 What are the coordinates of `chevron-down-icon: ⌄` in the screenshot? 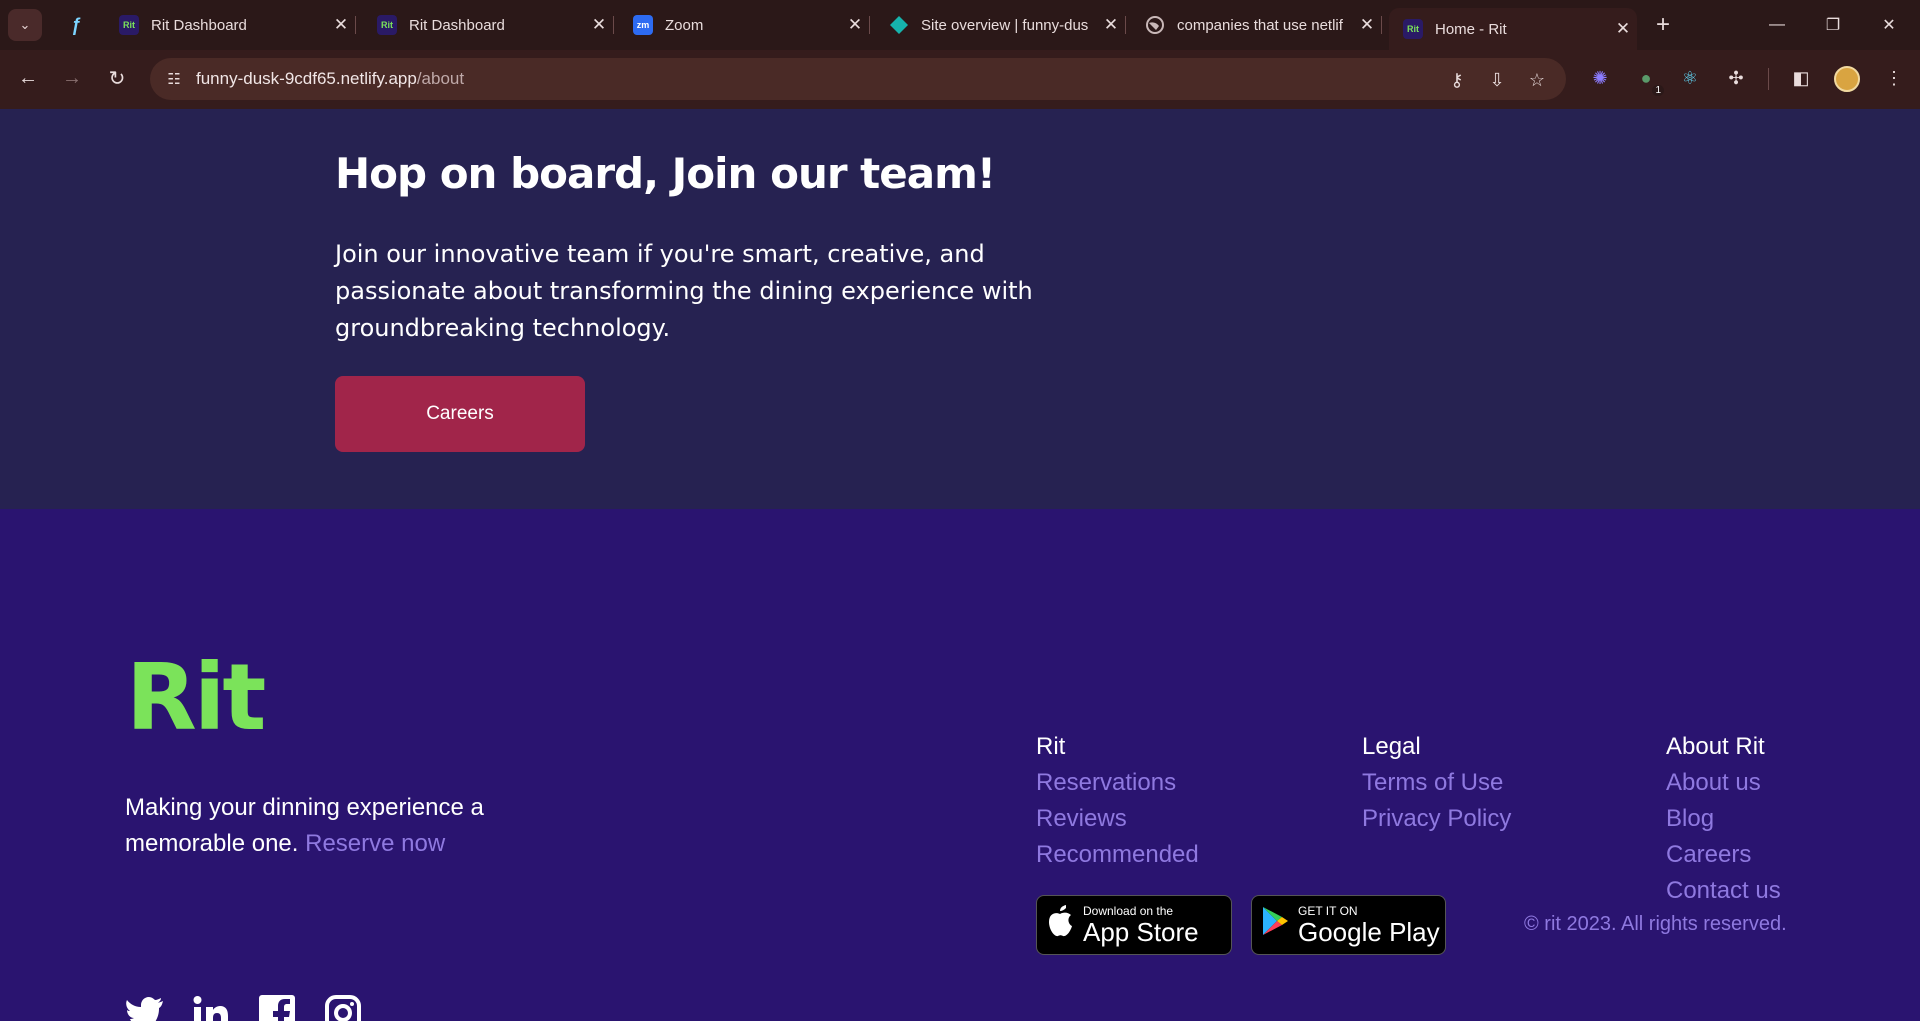 It's located at (25, 24).